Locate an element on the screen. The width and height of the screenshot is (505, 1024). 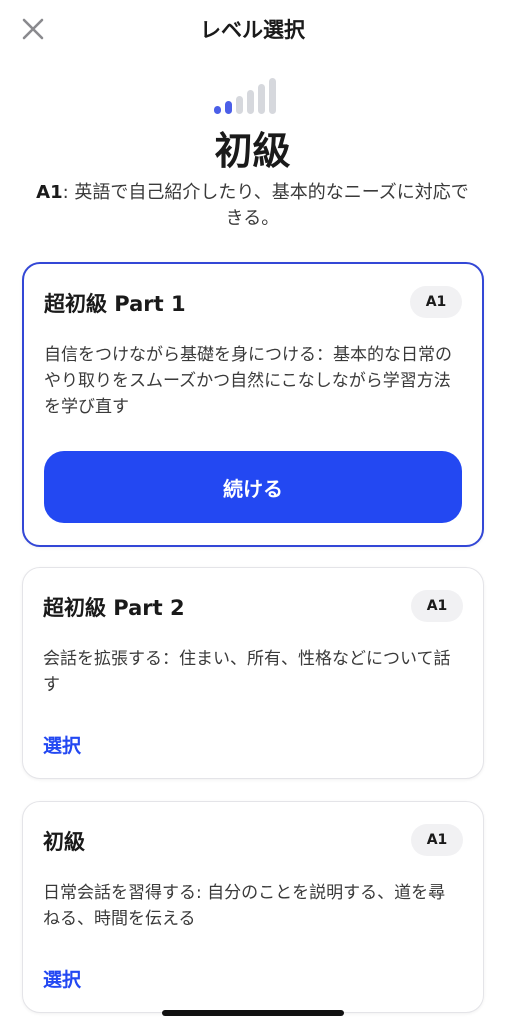
page-title: レベル選択 is located at coordinates (252, 30).